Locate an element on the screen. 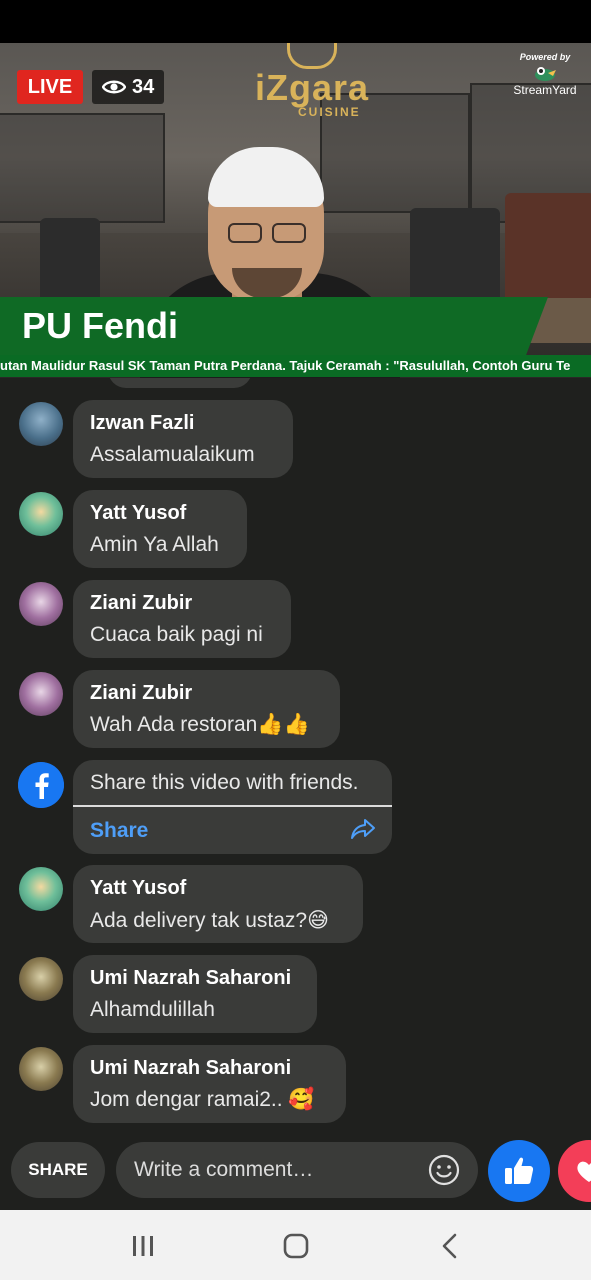  streamyard-logo-icon is located at coordinates (545, 74).